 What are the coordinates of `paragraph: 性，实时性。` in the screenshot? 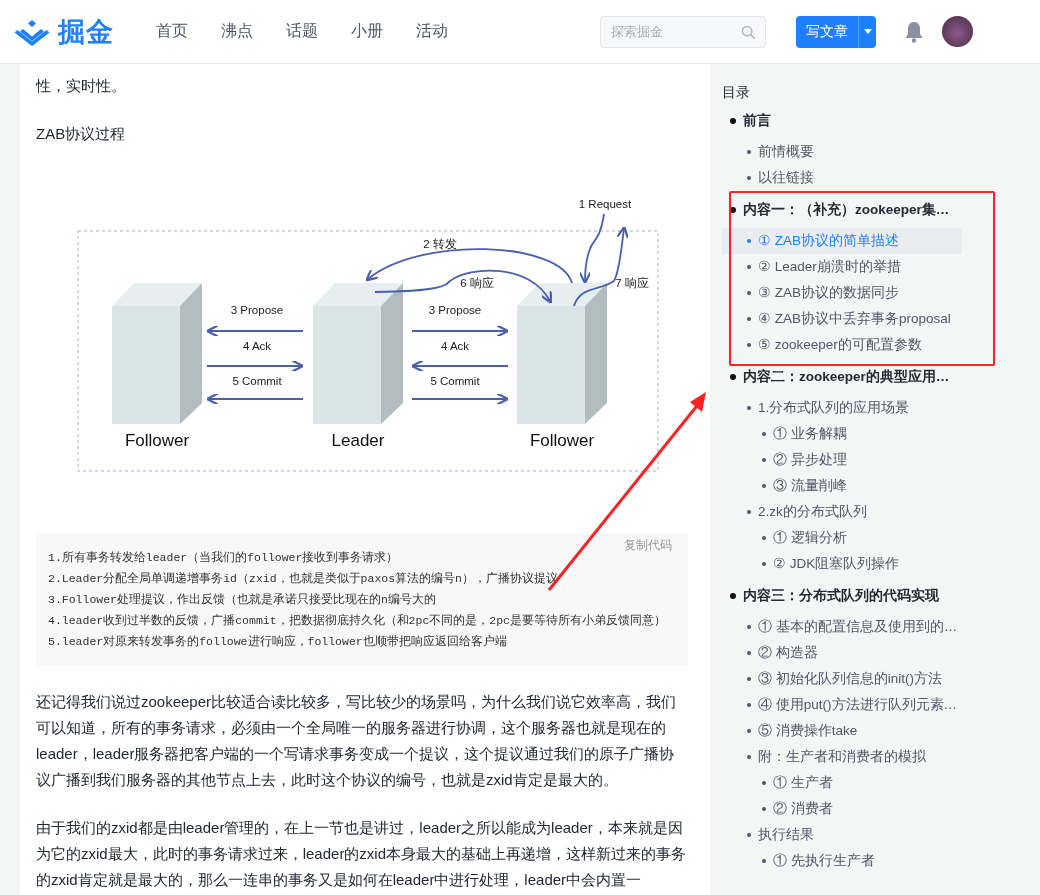 It's located at (81, 86).